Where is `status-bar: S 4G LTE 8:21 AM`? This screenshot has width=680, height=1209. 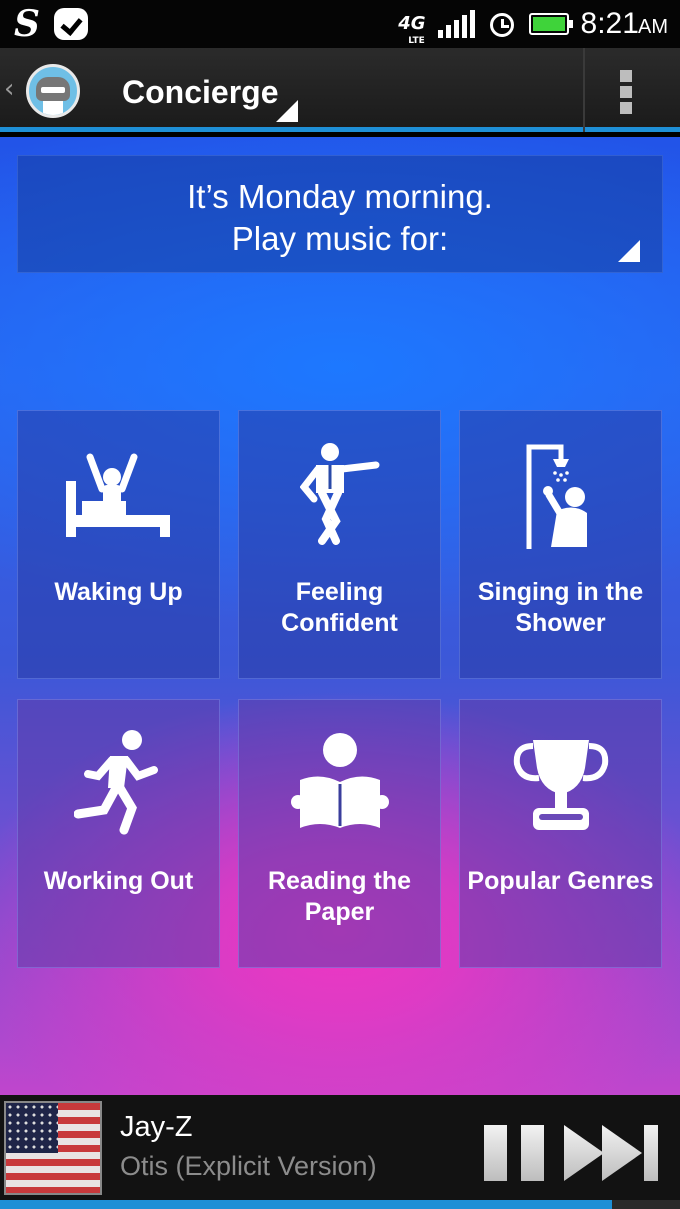 status-bar: S 4G LTE 8:21 AM is located at coordinates (340, 24).